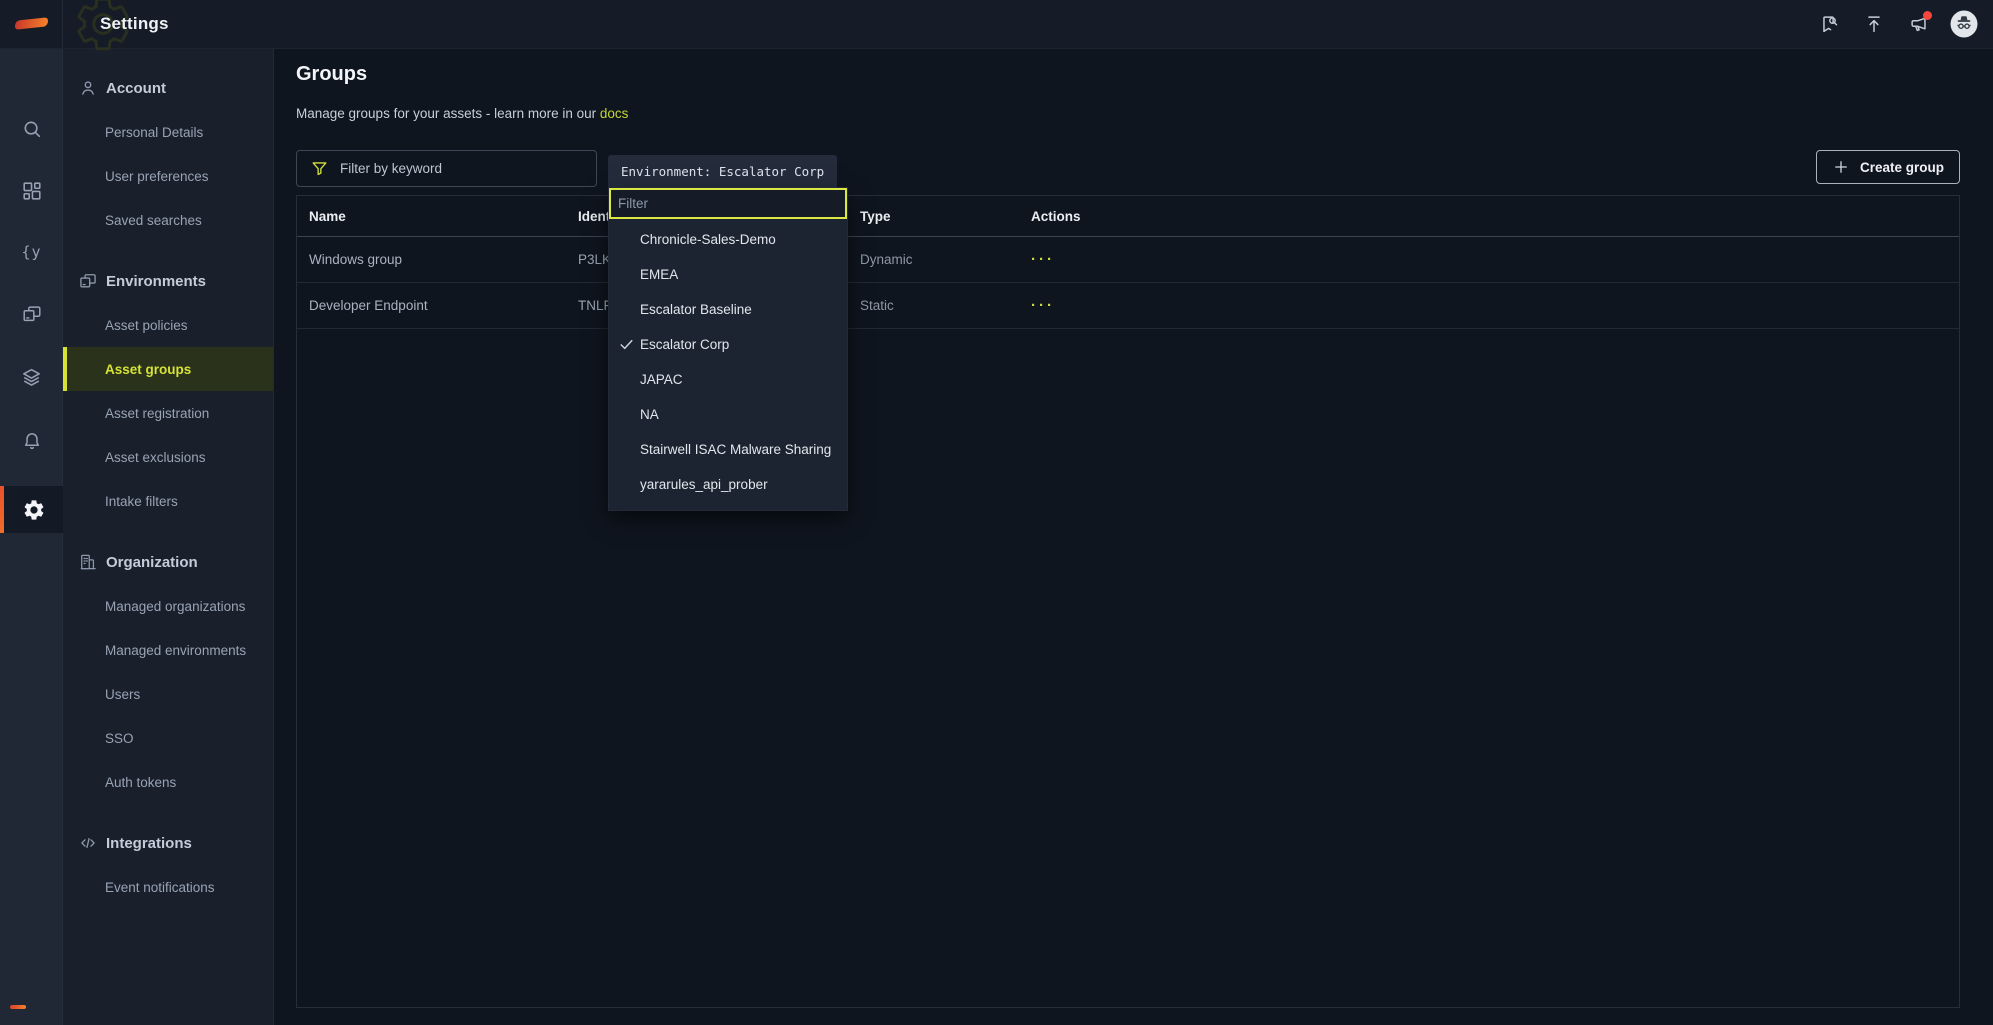 This screenshot has width=1993, height=1025. I want to click on option-label: EMEA, so click(659, 274).